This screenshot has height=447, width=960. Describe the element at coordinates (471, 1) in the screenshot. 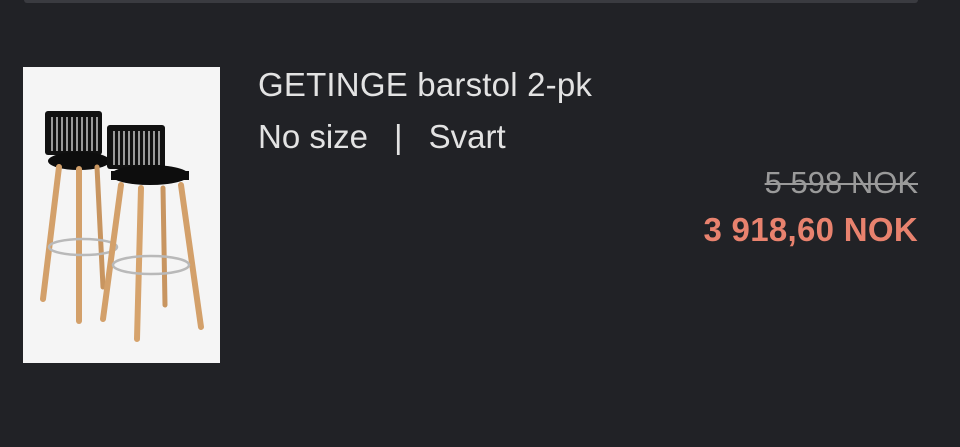

I see `top-divider` at that location.